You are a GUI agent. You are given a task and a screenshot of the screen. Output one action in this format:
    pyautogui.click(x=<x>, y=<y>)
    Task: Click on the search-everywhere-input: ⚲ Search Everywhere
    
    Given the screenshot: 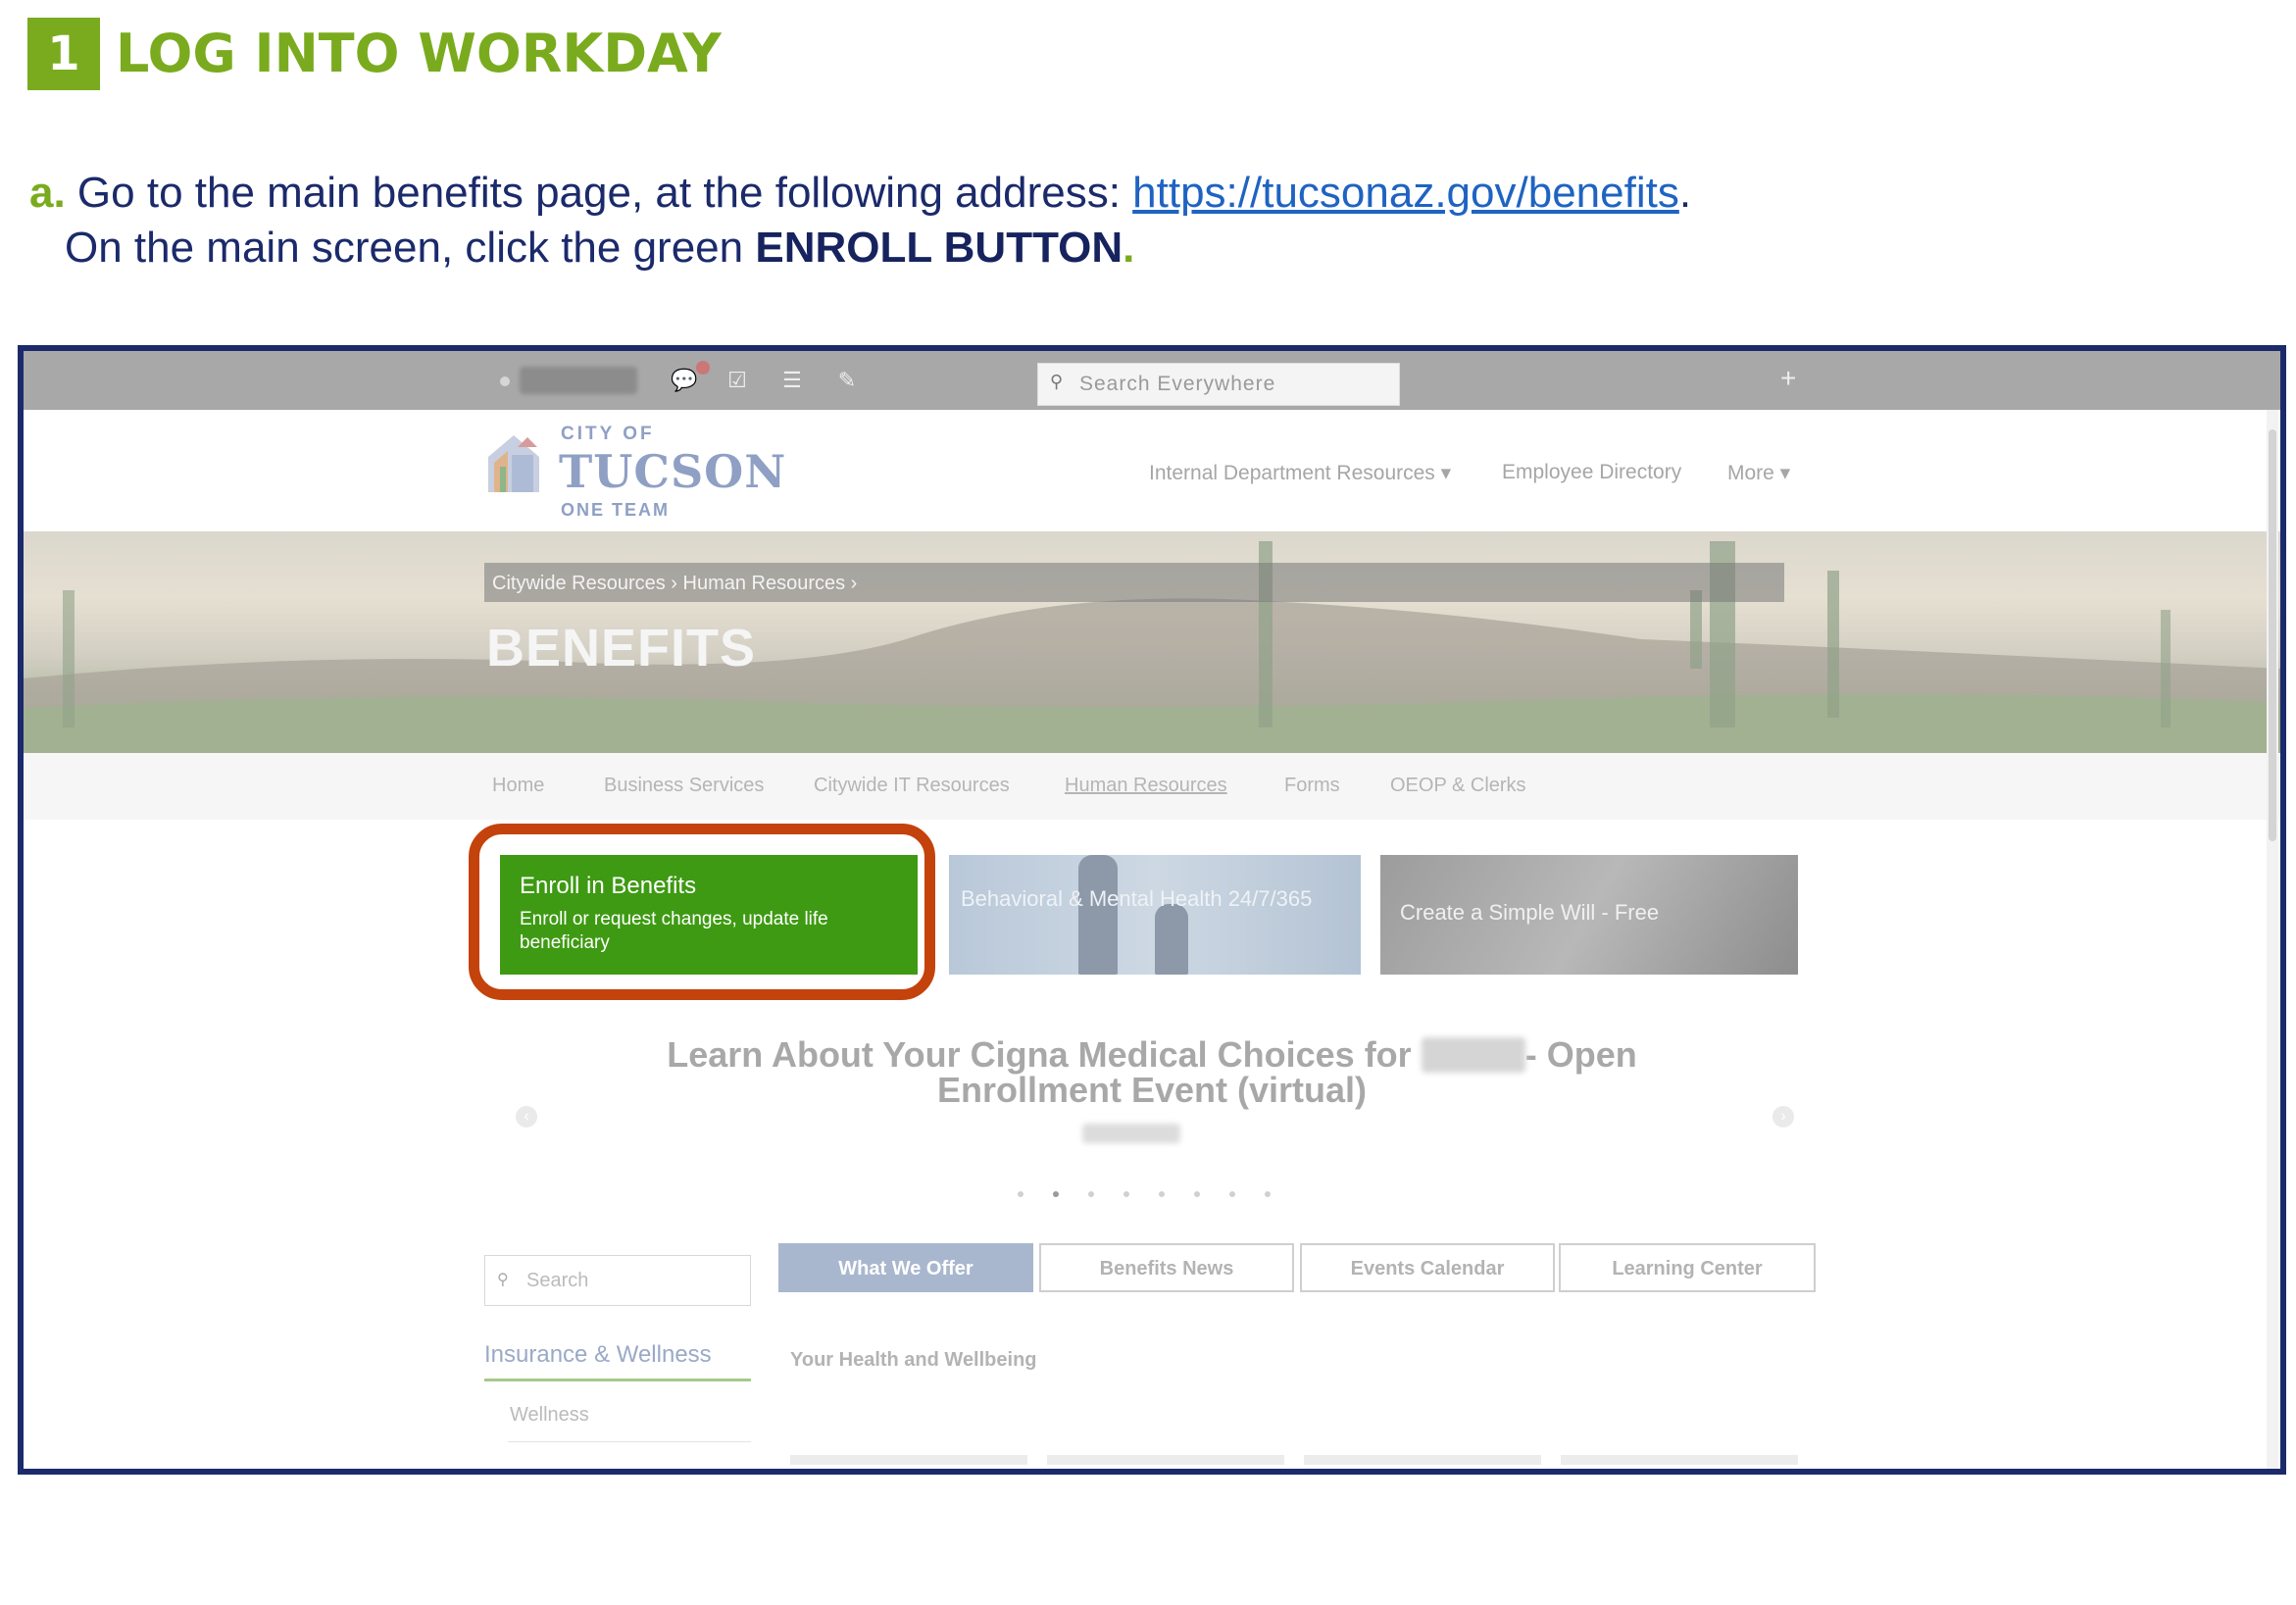 What is the action you would take?
    pyautogui.click(x=1218, y=384)
    